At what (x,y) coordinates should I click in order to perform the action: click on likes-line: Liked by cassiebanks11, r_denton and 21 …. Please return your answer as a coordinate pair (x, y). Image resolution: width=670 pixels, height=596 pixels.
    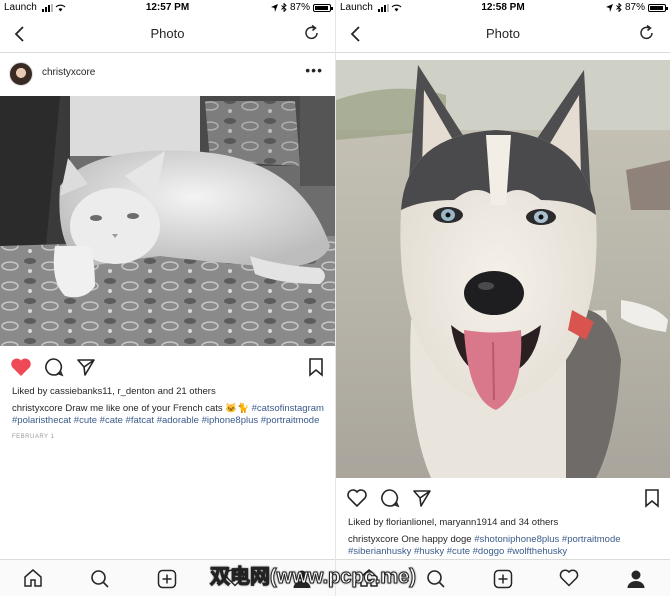
    Looking at the image, I should click on (169, 392).